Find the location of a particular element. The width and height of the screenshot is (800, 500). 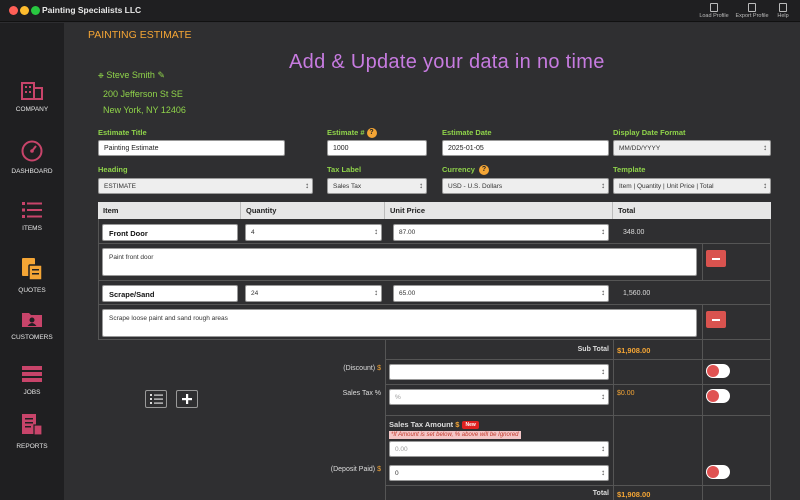

load-profile-label: Load Profile is located at coordinates (714, 16).